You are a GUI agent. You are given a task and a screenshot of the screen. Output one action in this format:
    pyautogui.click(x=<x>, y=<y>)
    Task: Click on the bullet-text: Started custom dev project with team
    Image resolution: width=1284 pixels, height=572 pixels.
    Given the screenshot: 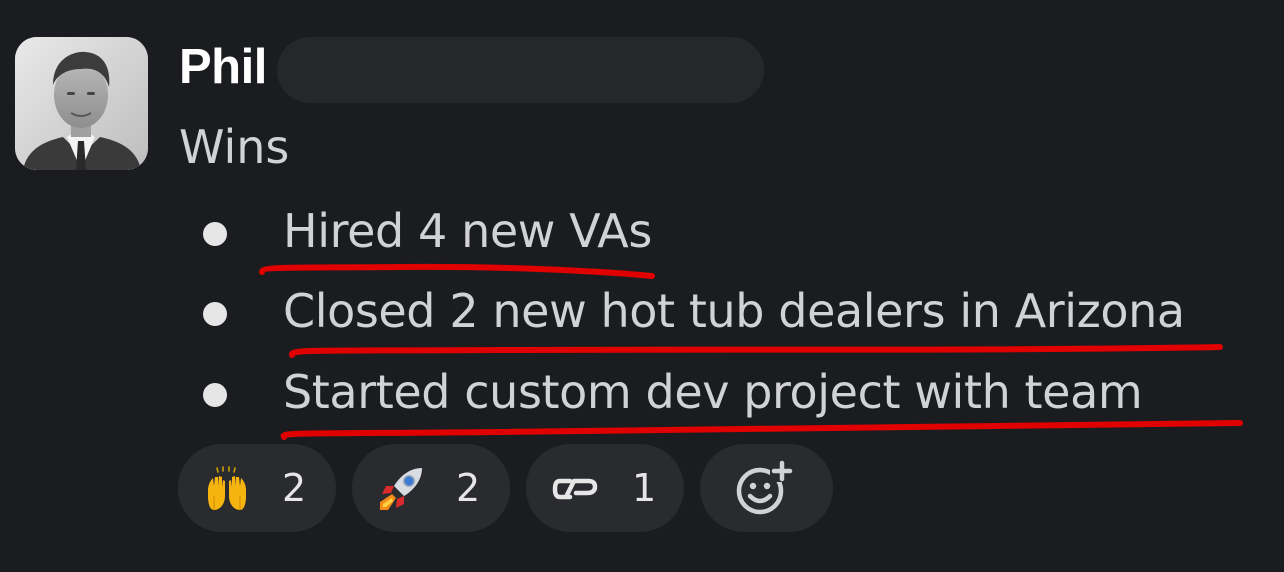 What is the action you would take?
    pyautogui.click(x=713, y=392)
    